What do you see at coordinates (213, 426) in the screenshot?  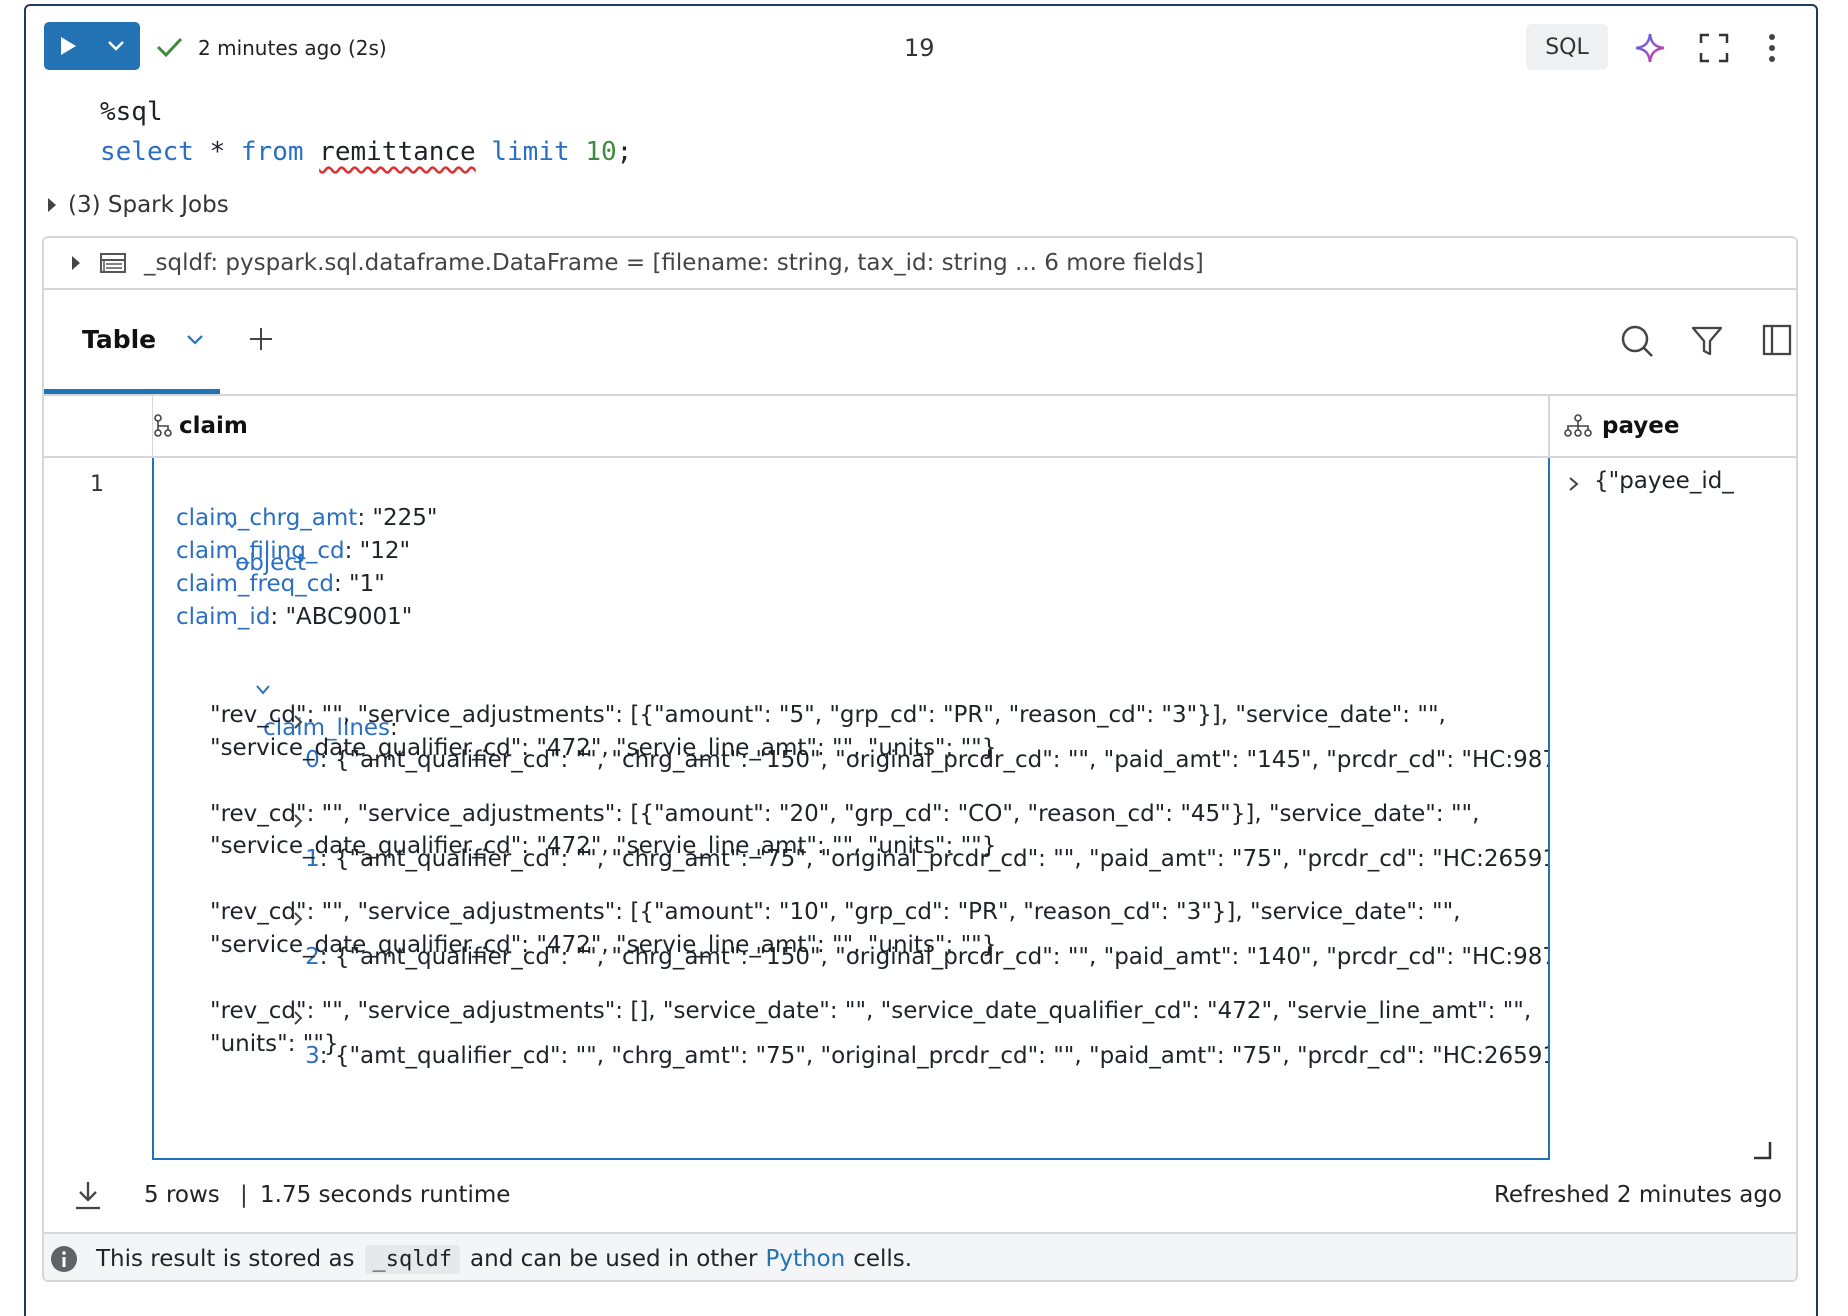 I see `column-header-claim-label: claim` at bounding box center [213, 426].